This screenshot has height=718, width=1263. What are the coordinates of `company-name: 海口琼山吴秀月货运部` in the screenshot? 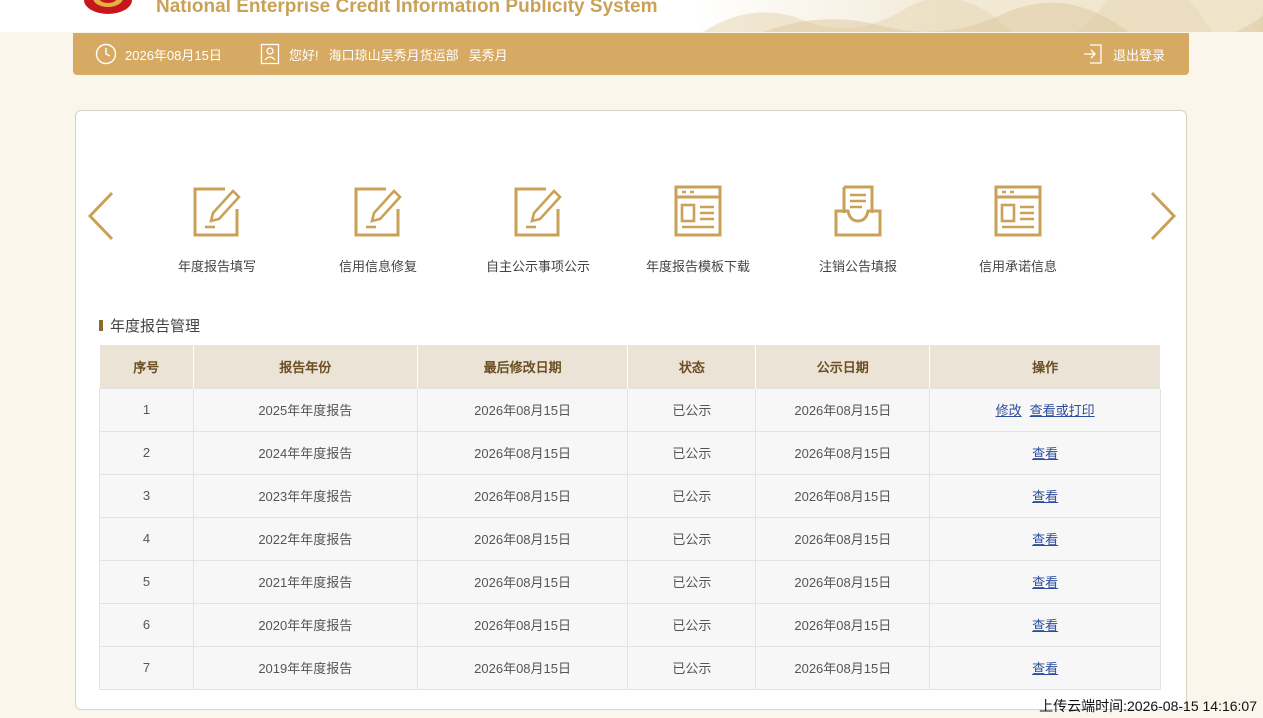 It's located at (393, 55).